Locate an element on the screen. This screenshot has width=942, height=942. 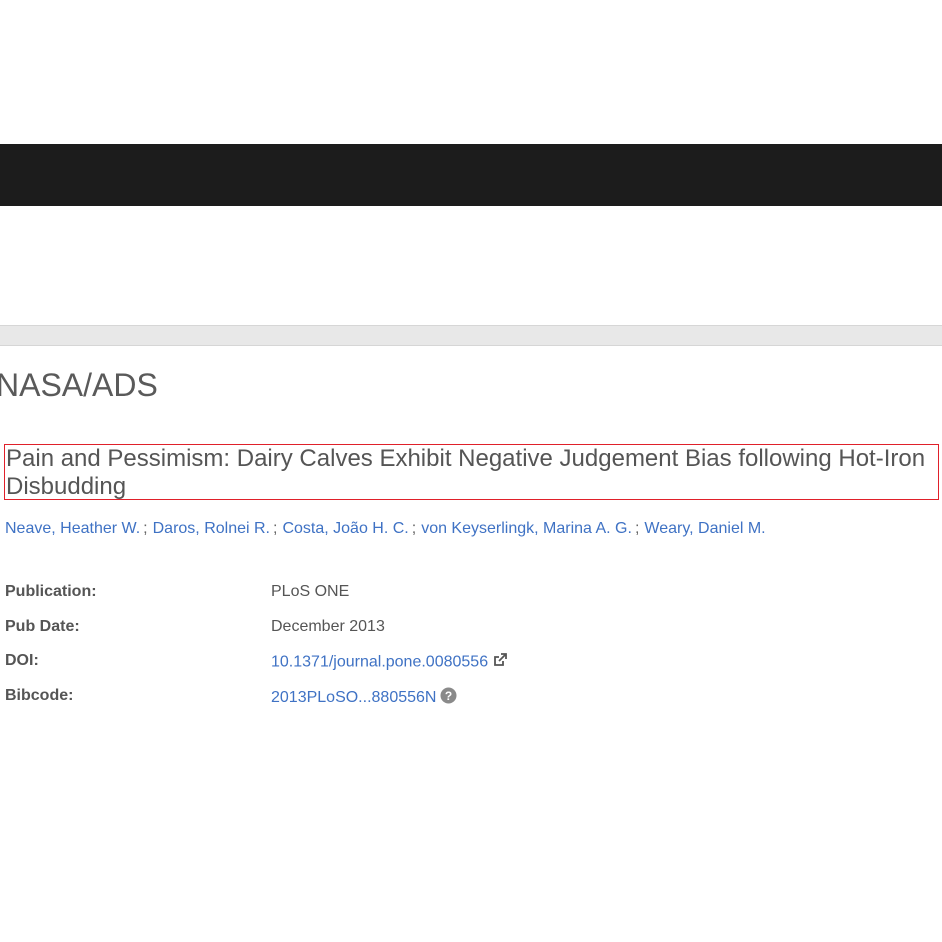
author-link: von Keyserlingk, Marina A. G. is located at coordinates (526, 528).